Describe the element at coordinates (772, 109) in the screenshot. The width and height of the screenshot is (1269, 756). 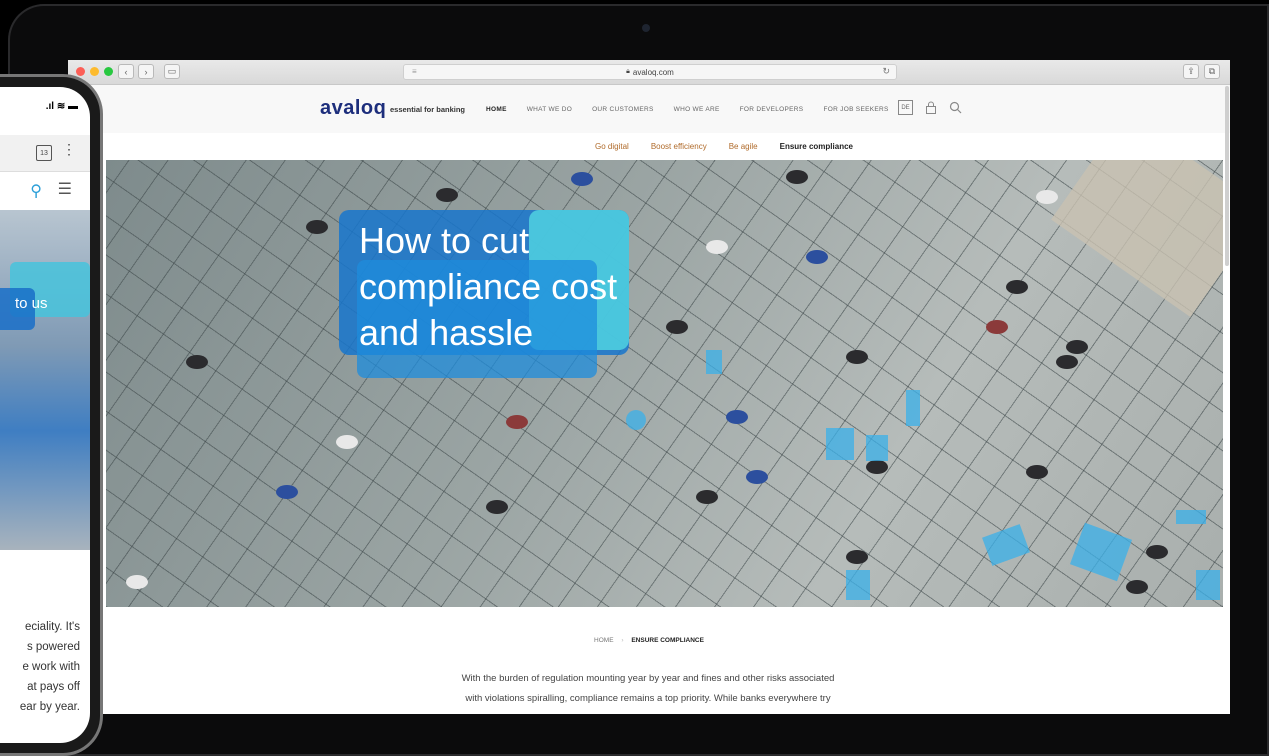
I see `nav-for-developers: FOR DEVELOPERS` at that location.